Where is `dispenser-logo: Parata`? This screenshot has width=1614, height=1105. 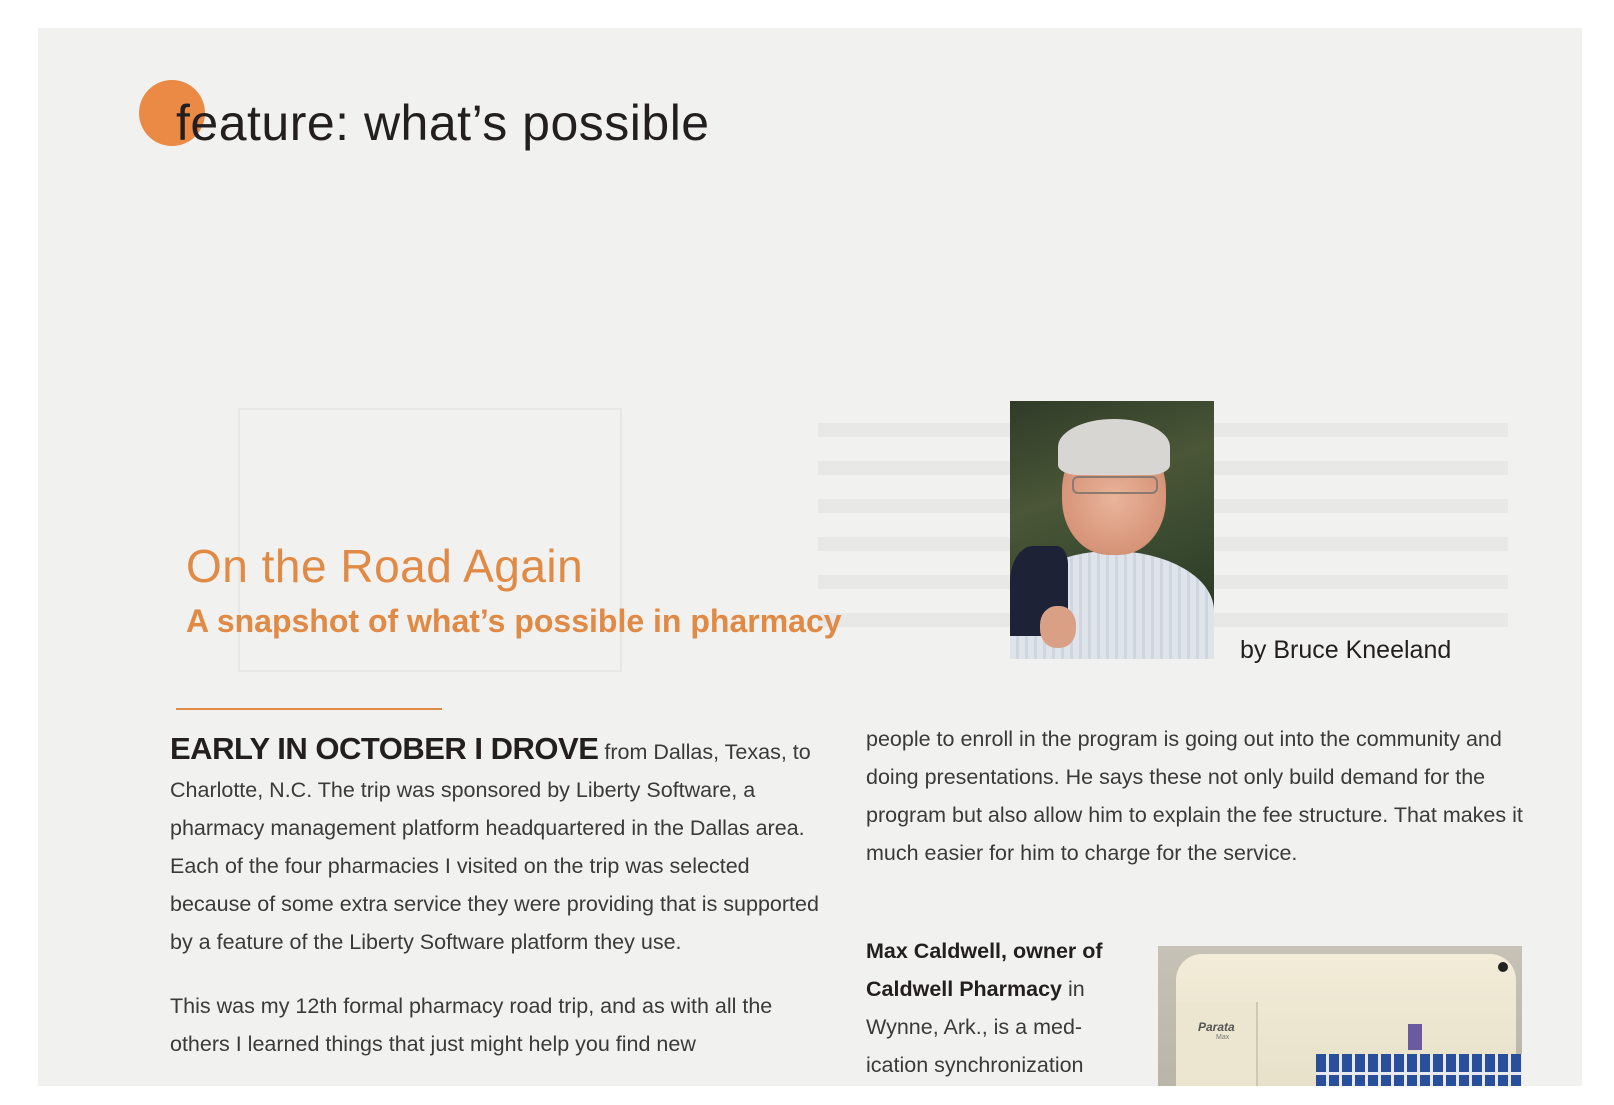 dispenser-logo: Parata is located at coordinates (1216, 1027).